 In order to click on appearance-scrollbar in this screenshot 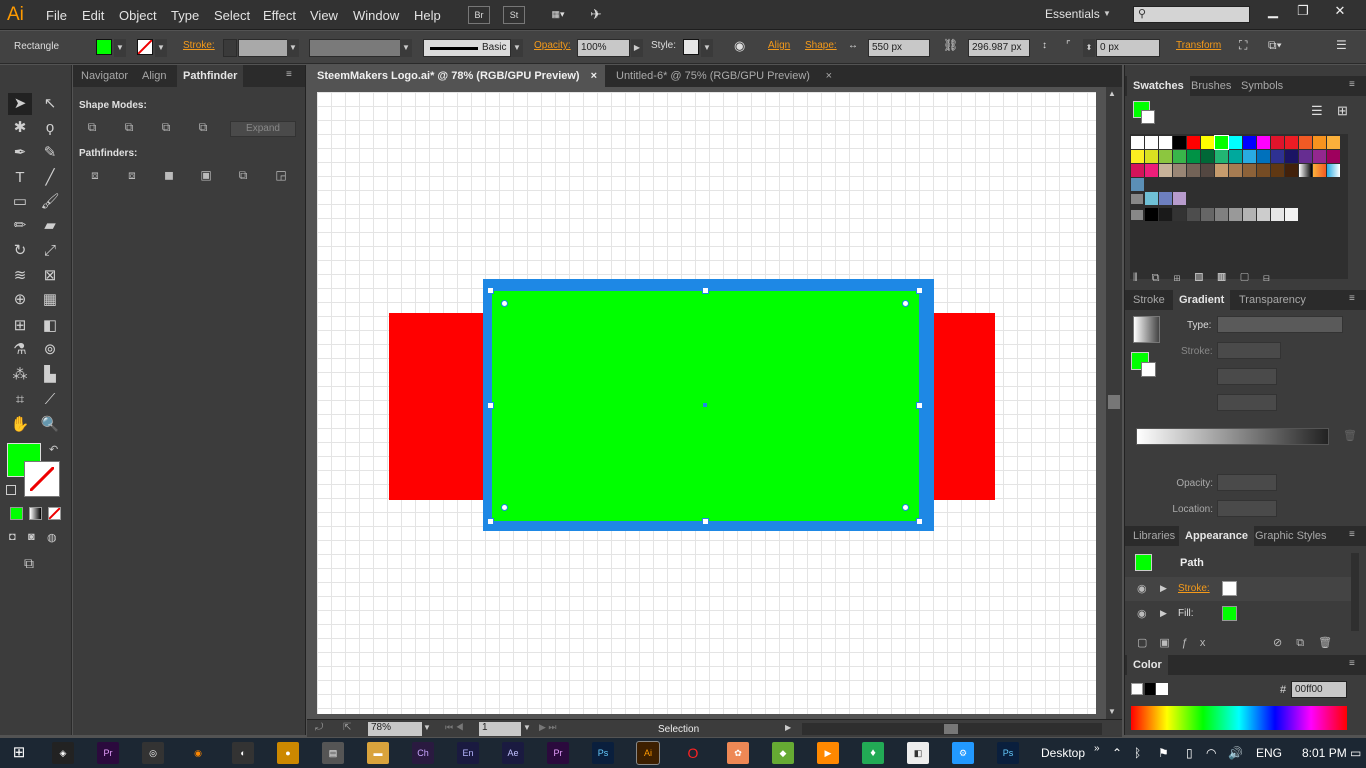, I will do `click(1355, 592)`.